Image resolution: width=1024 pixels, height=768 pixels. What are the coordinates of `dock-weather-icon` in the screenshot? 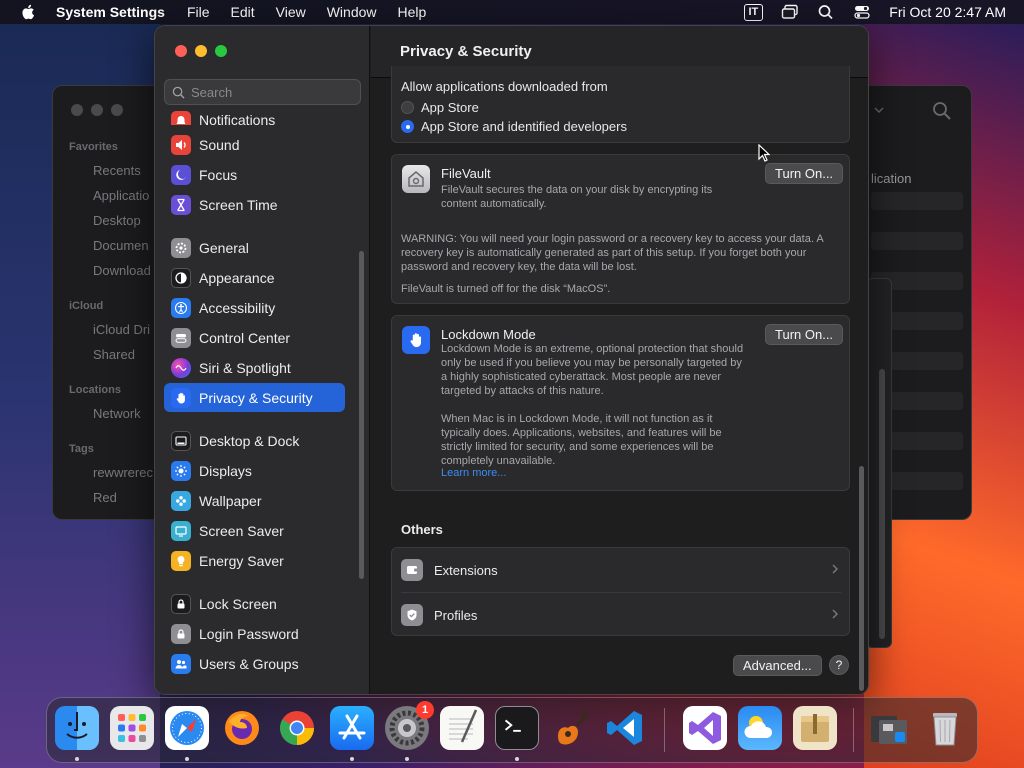 It's located at (760, 728).